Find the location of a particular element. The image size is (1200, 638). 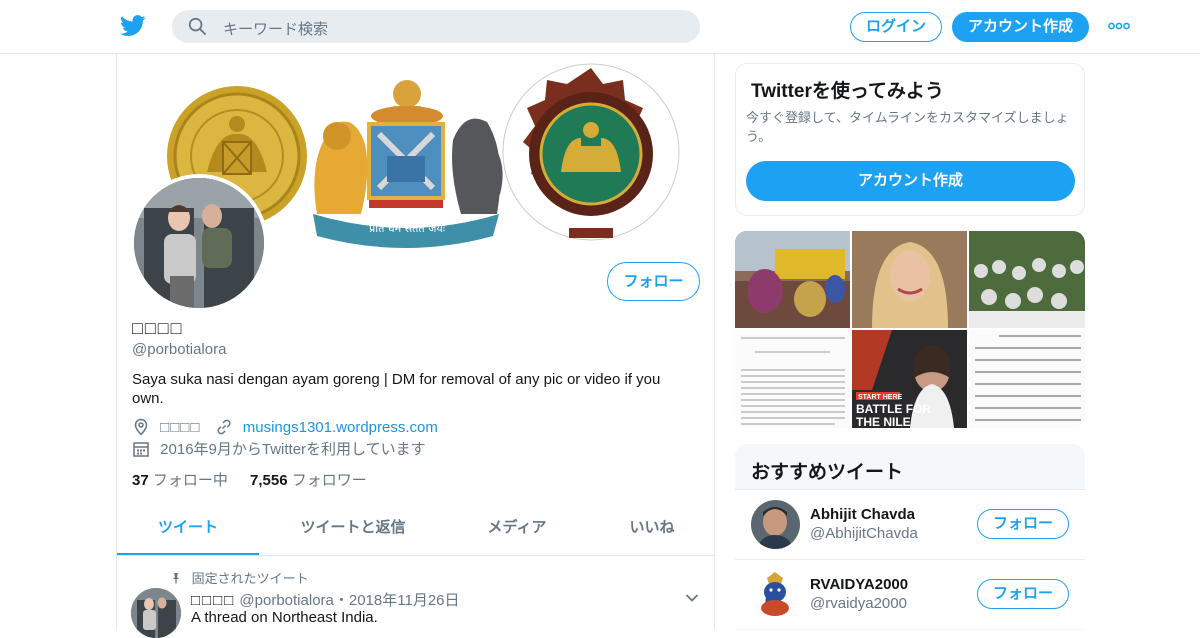

chevron-down-icon is located at coordinates (692, 598).